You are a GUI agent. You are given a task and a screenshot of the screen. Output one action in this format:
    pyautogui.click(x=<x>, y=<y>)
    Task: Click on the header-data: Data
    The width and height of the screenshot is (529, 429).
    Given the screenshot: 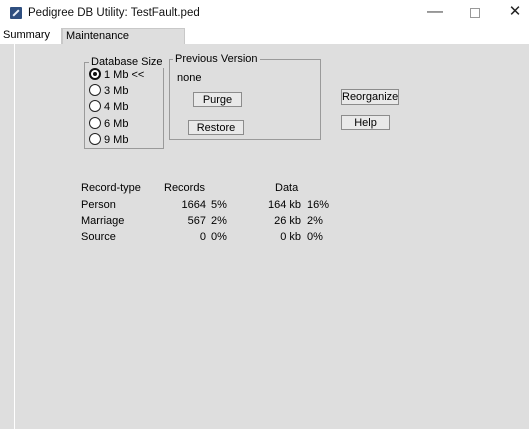 What is the action you would take?
    pyautogui.click(x=287, y=188)
    